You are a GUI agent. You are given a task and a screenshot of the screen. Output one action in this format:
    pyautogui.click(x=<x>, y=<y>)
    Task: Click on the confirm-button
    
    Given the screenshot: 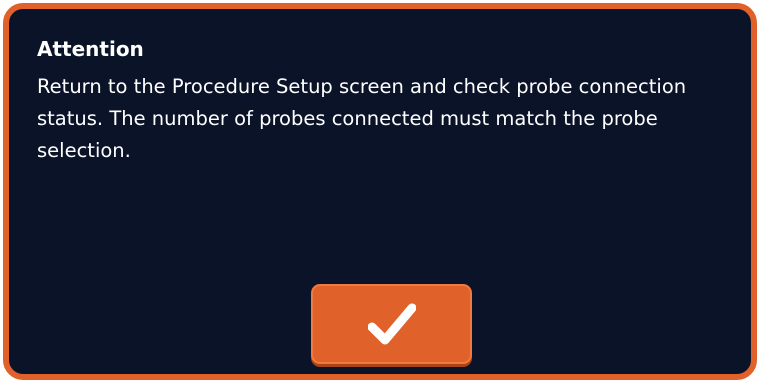 What is the action you would take?
    pyautogui.click(x=391, y=324)
    